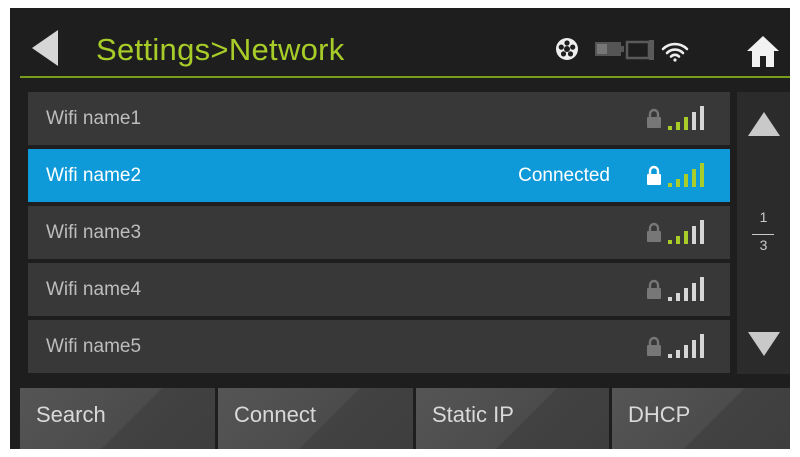 This screenshot has height=457, width=800. Describe the element at coordinates (639, 50) in the screenshot. I see `camera-icon` at that location.